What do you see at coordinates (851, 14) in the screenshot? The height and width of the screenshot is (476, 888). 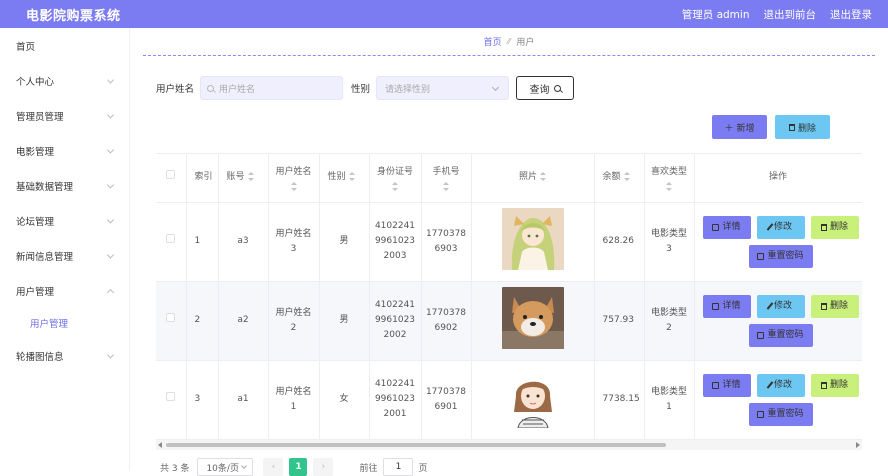 I see `logout-link: 退出登录` at bounding box center [851, 14].